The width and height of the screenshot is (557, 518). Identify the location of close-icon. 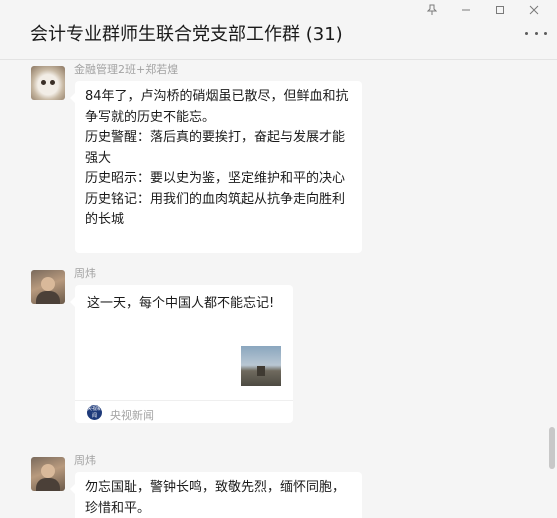
(534, 10).